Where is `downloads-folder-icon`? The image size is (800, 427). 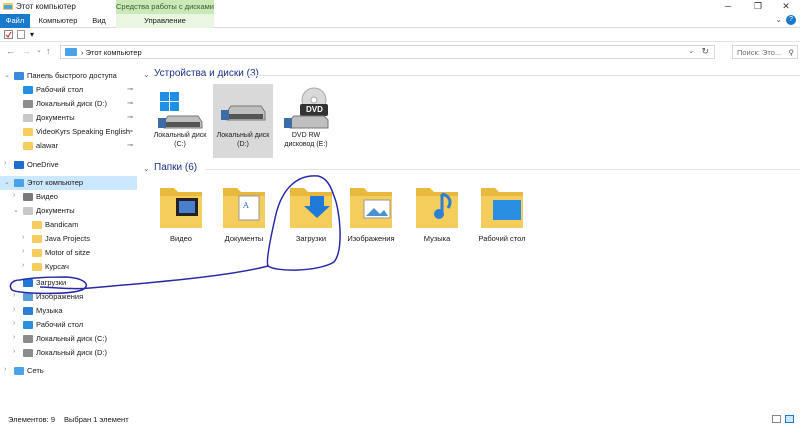 downloads-folder-icon is located at coordinates (311, 208).